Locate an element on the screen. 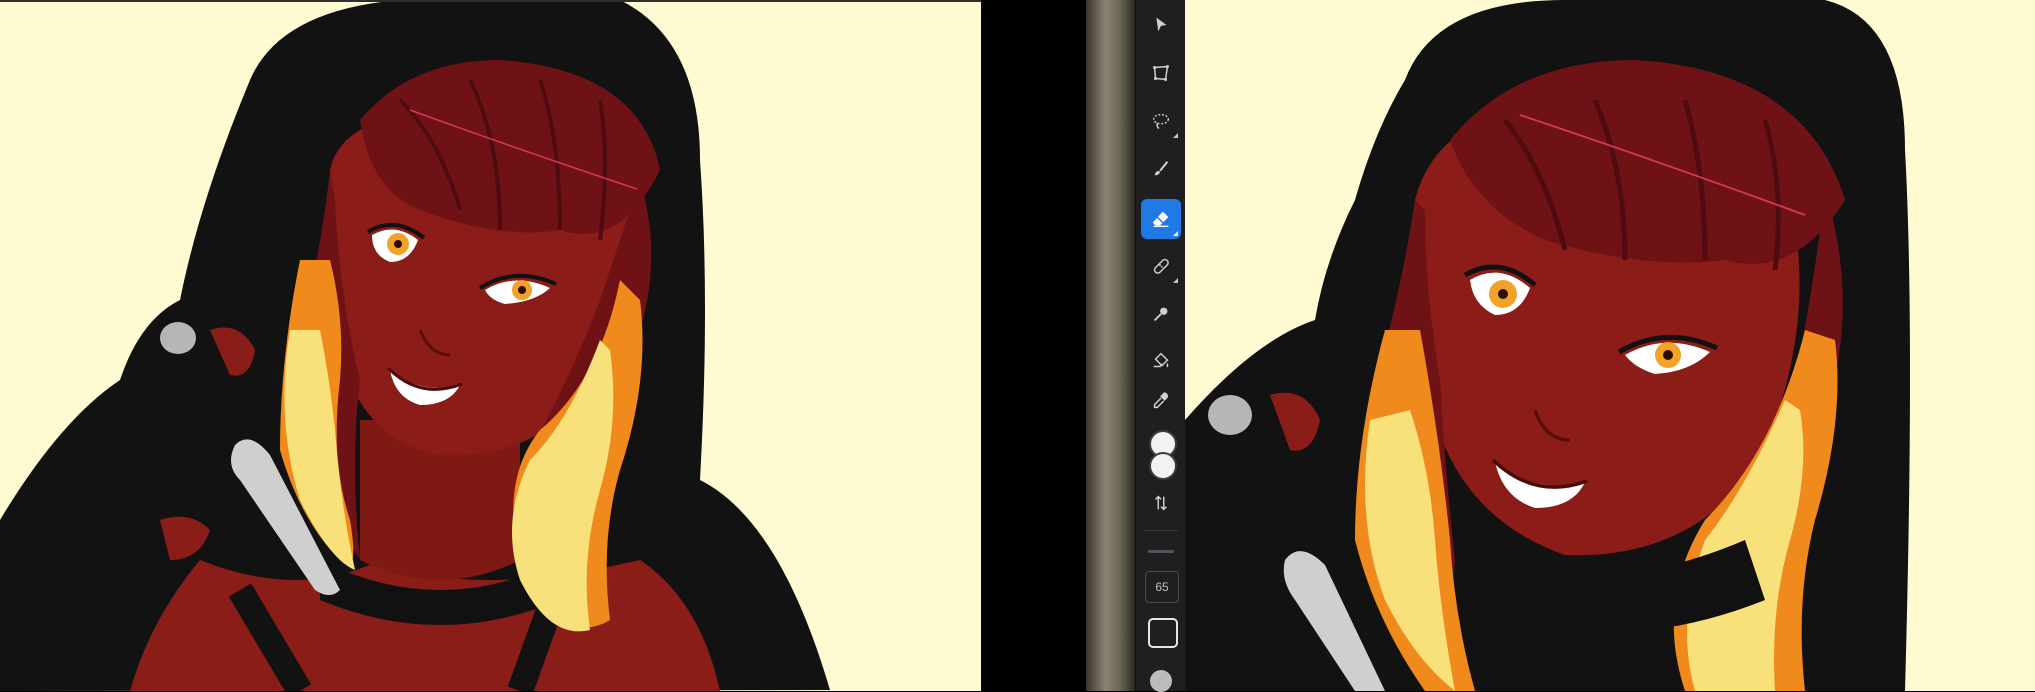 The height and width of the screenshot is (692, 2035). brush-opacity-control is located at coordinates (1163, 633).